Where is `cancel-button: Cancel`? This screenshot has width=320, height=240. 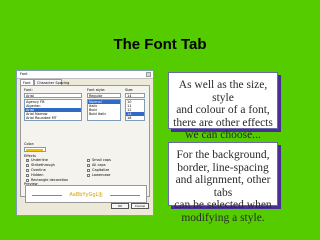 cancel-button: Cancel is located at coordinates (140, 206).